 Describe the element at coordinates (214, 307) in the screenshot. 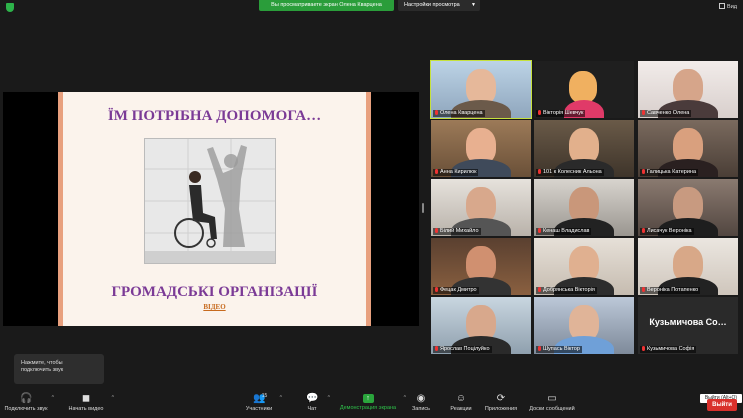

I see `video-link: ВІДЕО` at that location.